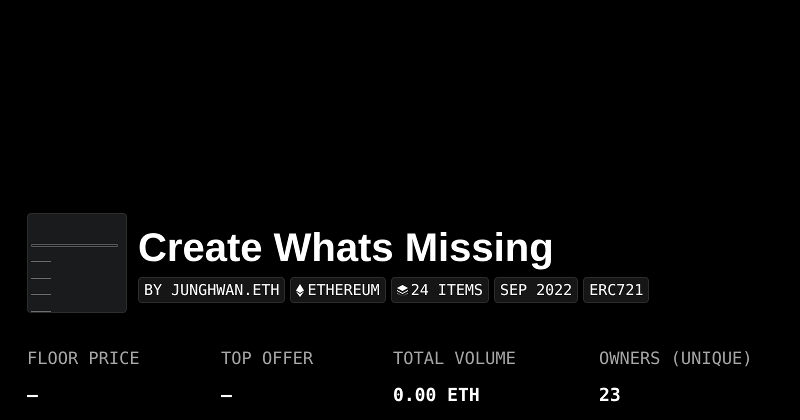 This screenshot has height=420, width=800. I want to click on stat-label: FLOOR PRICE, so click(84, 359).